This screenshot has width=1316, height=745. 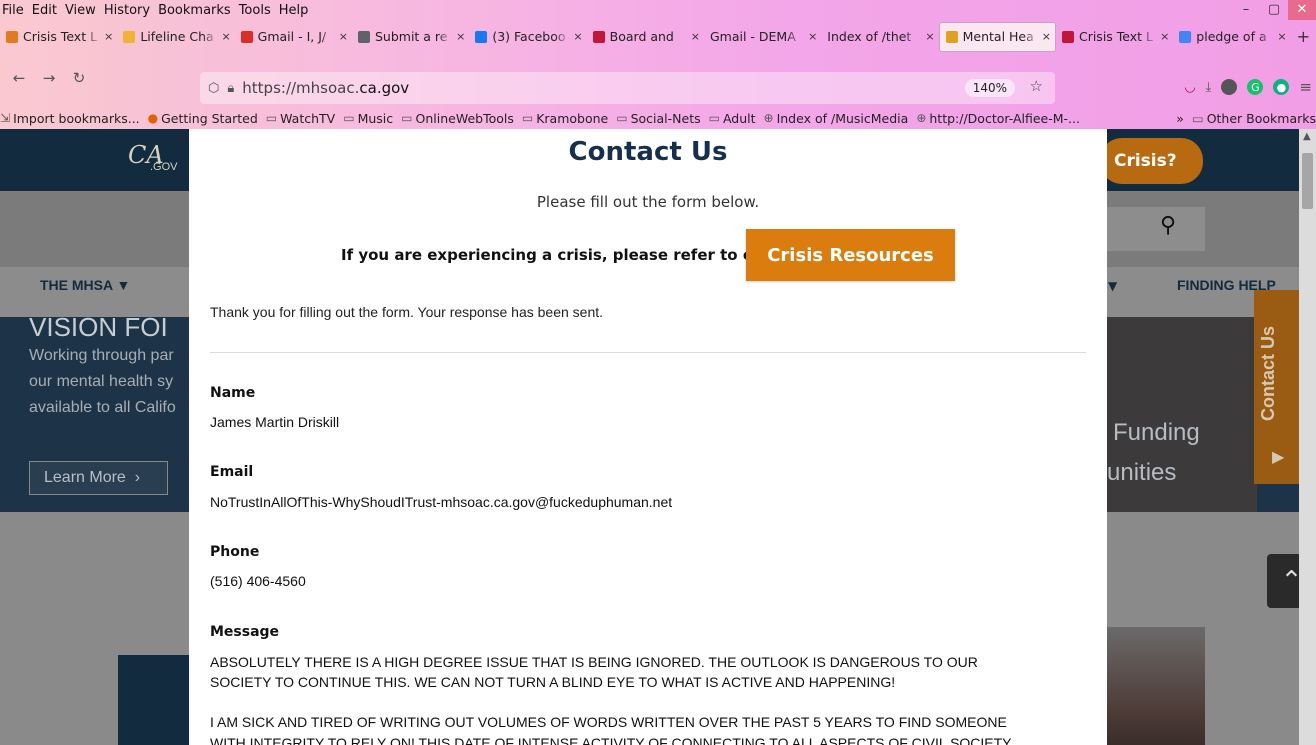 What do you see at coordinates (325, 88) in the screenshot?
I see `url-text: https://mhsoac.ca.gov` at bounding box center [325, 88].